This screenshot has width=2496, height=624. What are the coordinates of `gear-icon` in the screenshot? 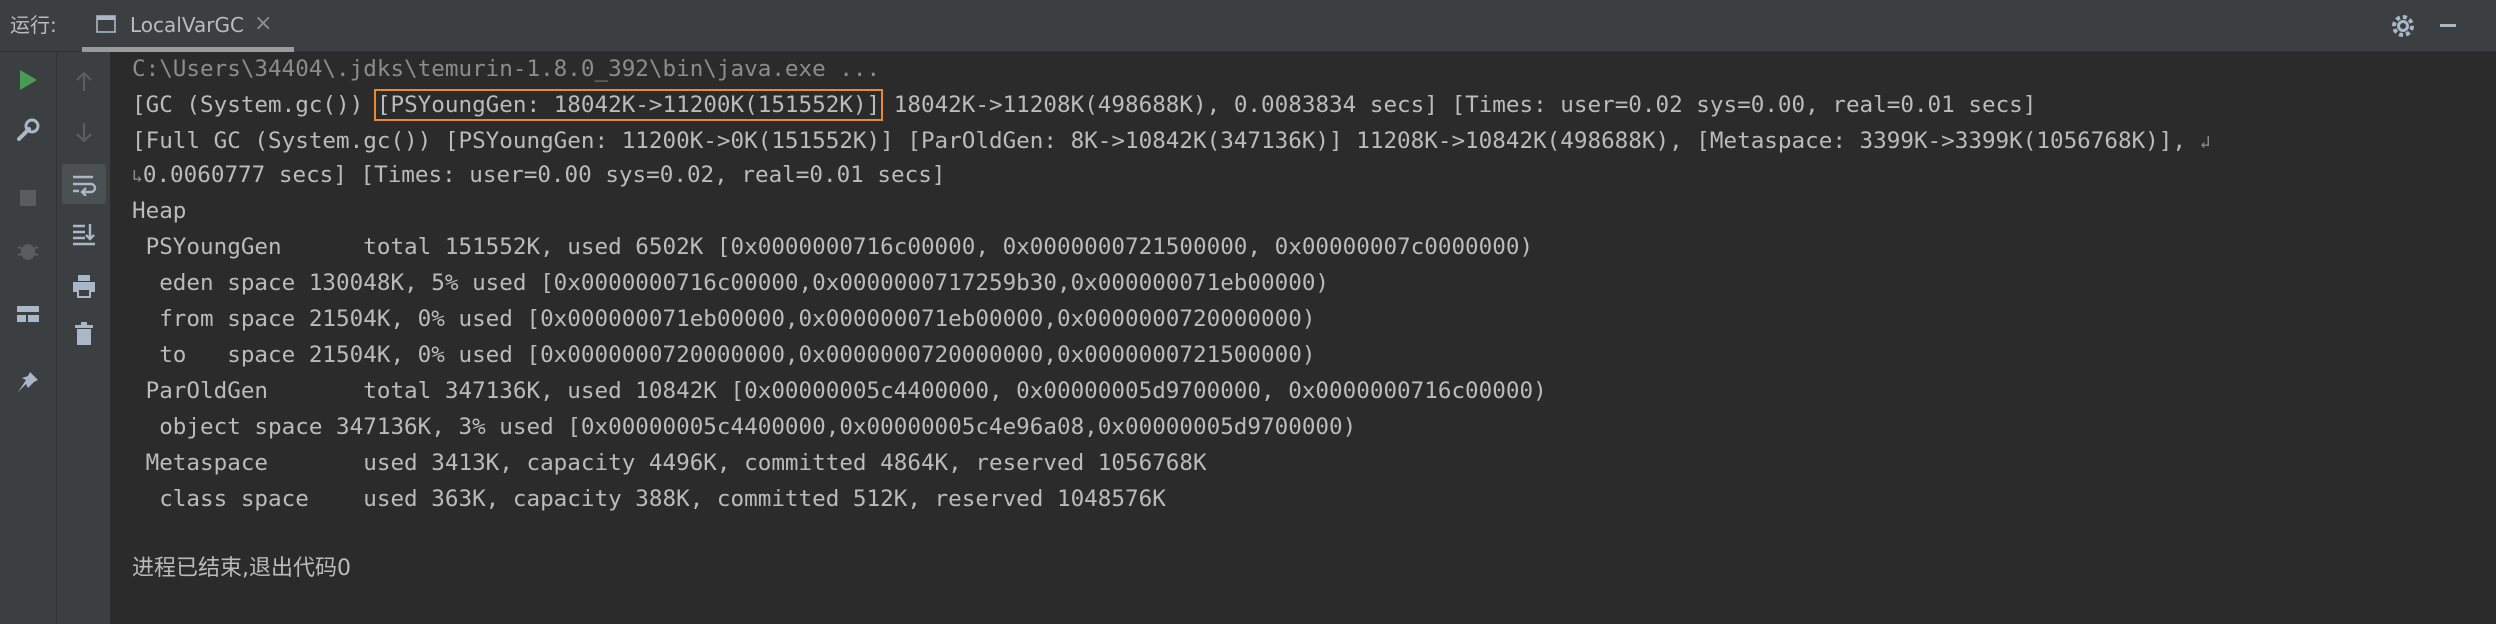 It's located at (2403, 26).